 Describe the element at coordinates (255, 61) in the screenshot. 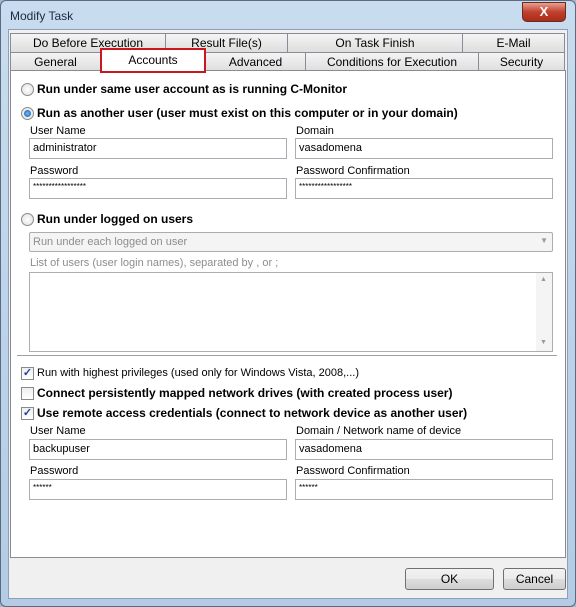

I see `tab-advanced: Advanced` at that location.